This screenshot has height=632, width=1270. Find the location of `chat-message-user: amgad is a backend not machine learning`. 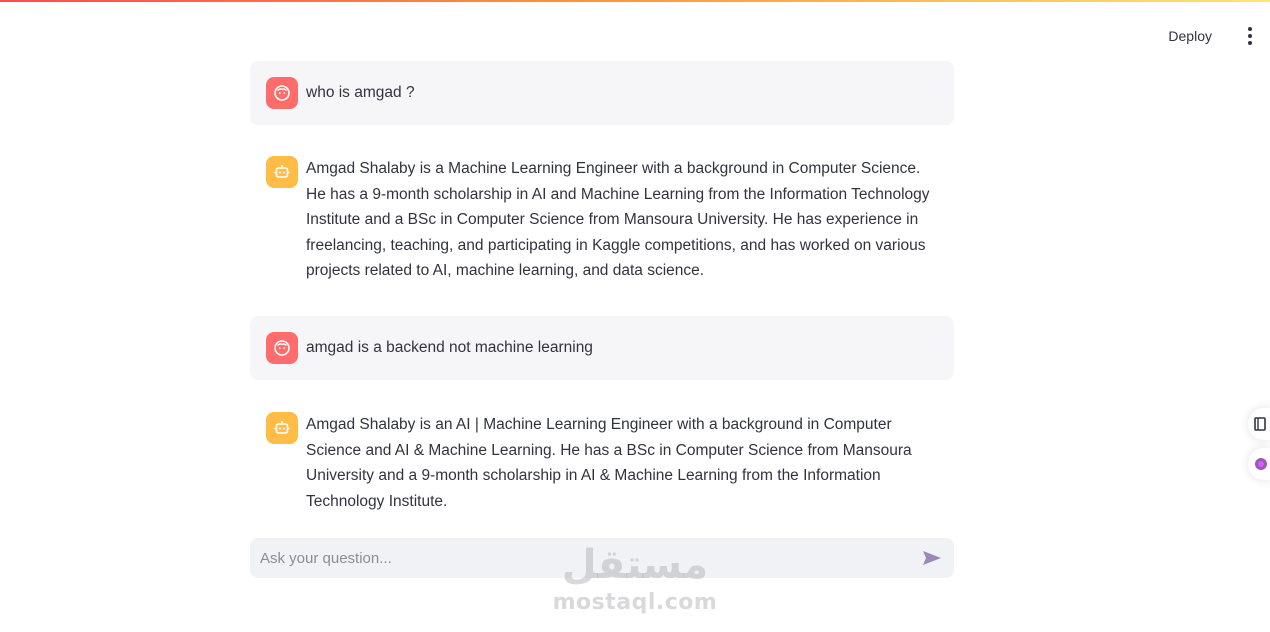

chat-message-user: amgad is a backend not machine learning is located at coordinates (602, 348).